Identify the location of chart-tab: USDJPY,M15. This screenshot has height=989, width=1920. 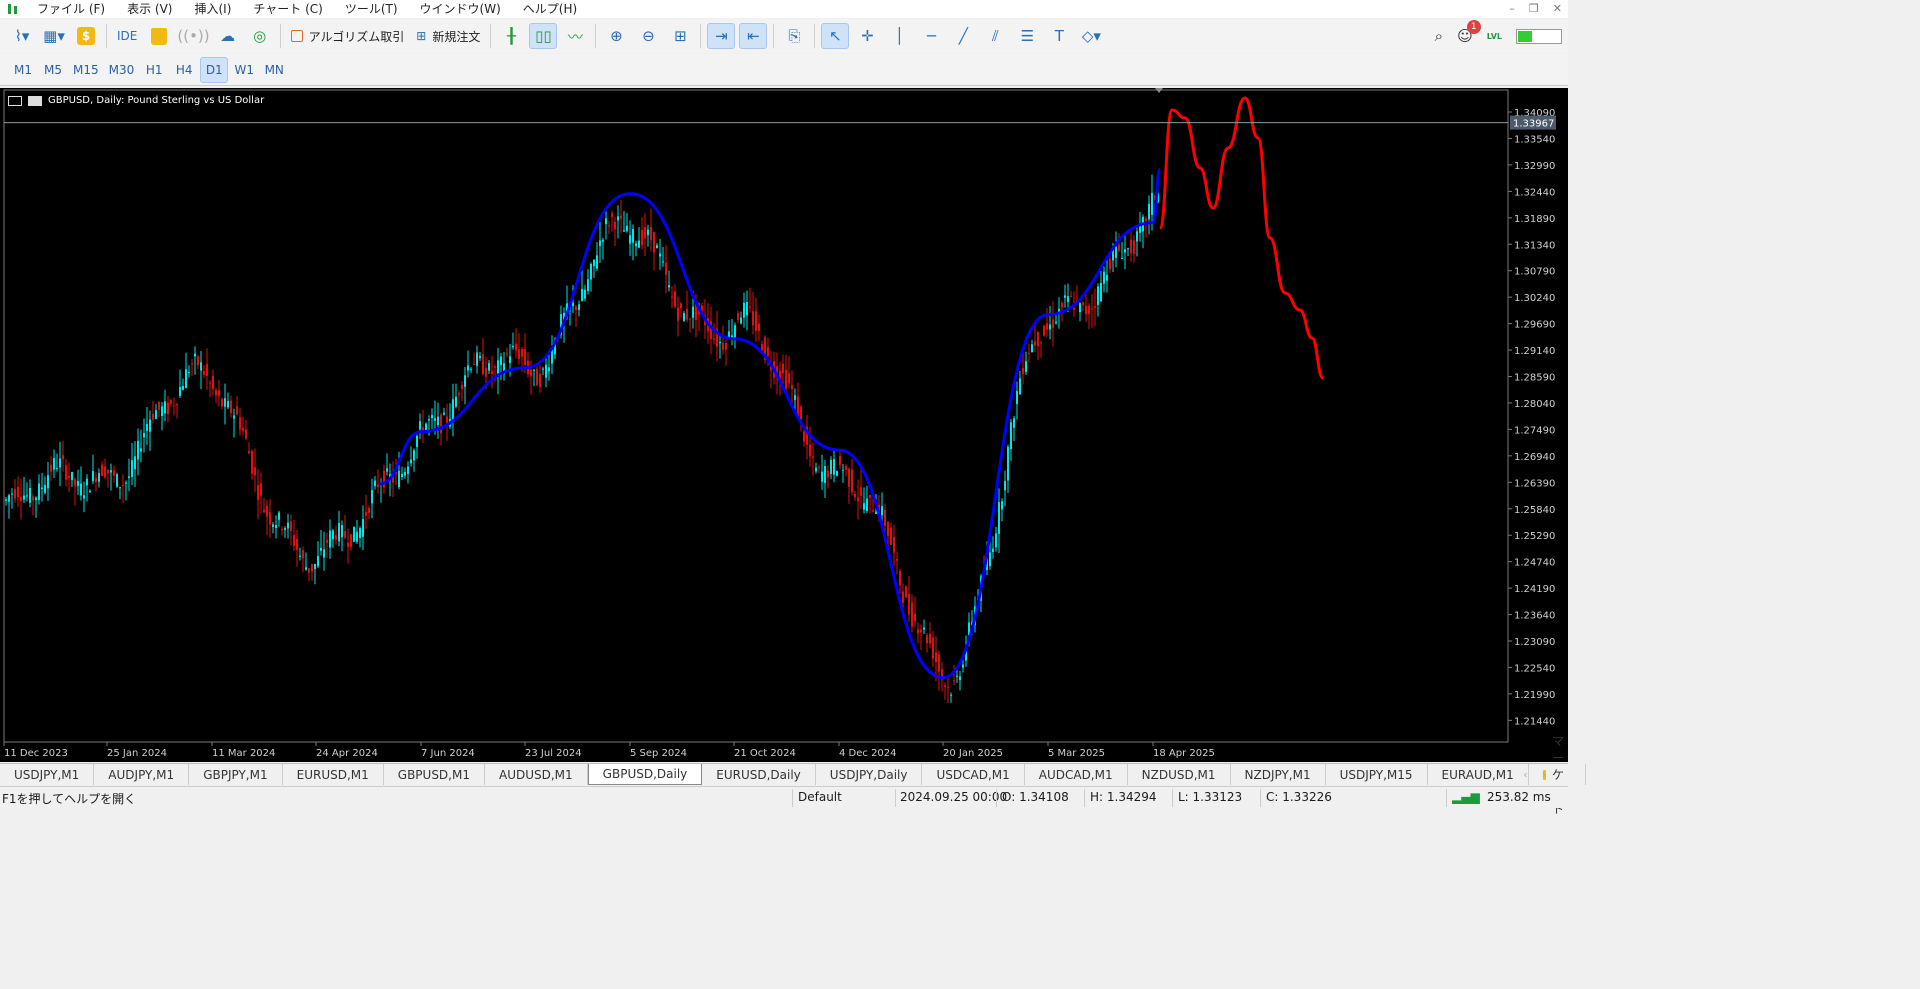
(1377, 774).